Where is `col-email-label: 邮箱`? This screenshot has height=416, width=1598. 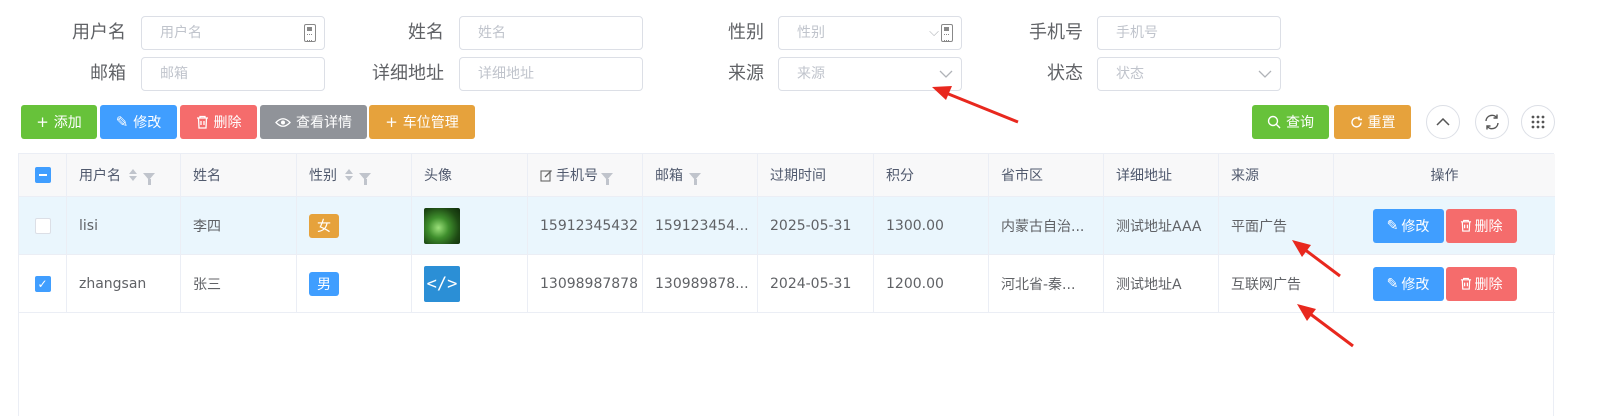 col-email-label: 邮箱 is located at coordinates (669, 176).